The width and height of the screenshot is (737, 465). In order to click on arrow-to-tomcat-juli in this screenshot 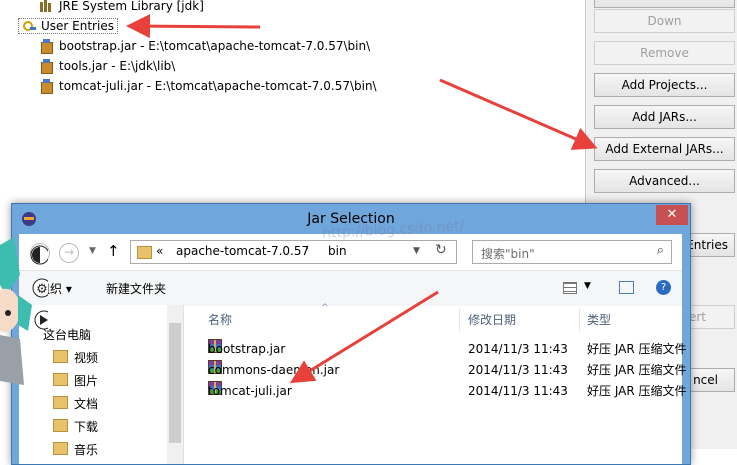, I will do `click(364, 337)`.